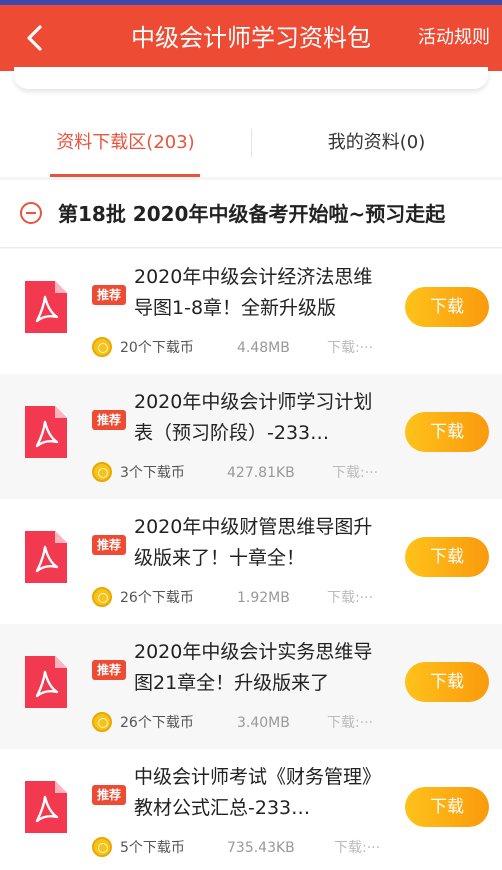 The image size is (502, 870). What do you see at coordinates (251, 78) in the screenshot?
I see `banner-card` at bounding box center [251, 78].